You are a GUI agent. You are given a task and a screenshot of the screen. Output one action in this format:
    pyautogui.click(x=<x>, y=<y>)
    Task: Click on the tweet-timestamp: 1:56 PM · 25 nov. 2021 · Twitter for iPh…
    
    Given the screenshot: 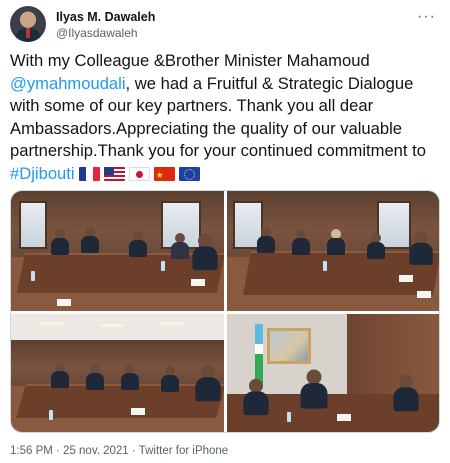 What is the action you would take?
    pyautogui.click(x=119, y=451)
    